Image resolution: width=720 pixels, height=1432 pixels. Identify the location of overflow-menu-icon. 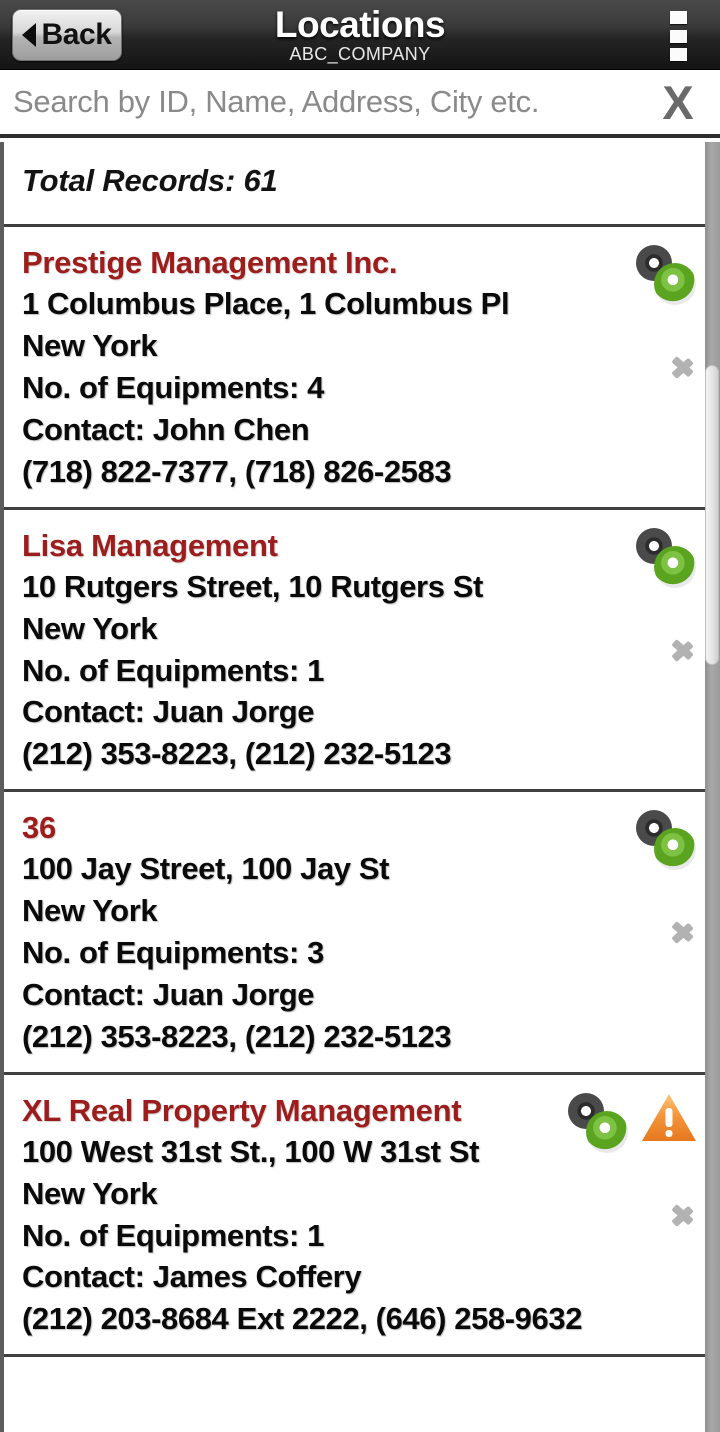
(678, 36).